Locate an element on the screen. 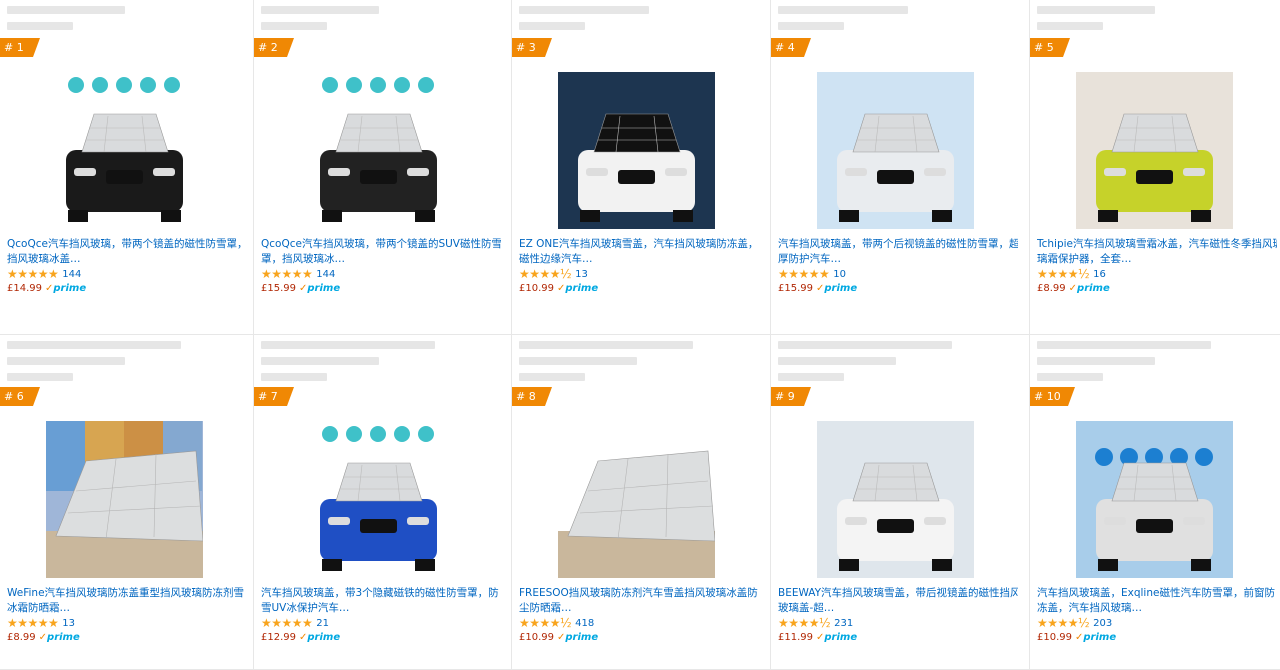  review-count-link: 16 is located at coordinates (1099, 274).